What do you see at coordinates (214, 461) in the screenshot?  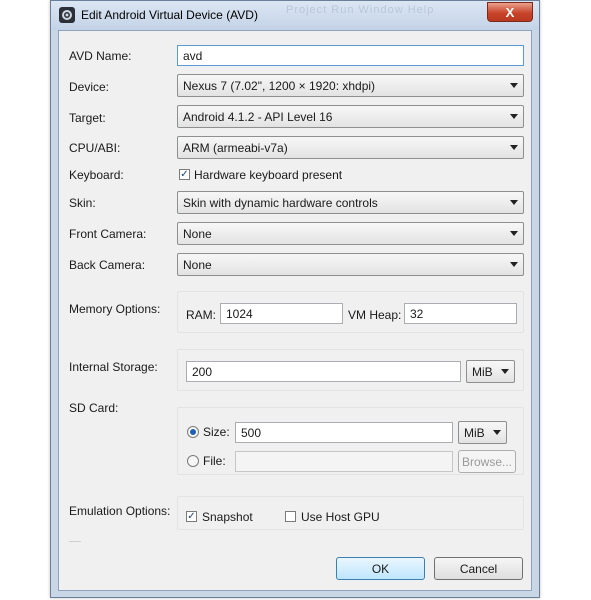 I see `sd-file-label: File:` at bounding box center [214, 461].